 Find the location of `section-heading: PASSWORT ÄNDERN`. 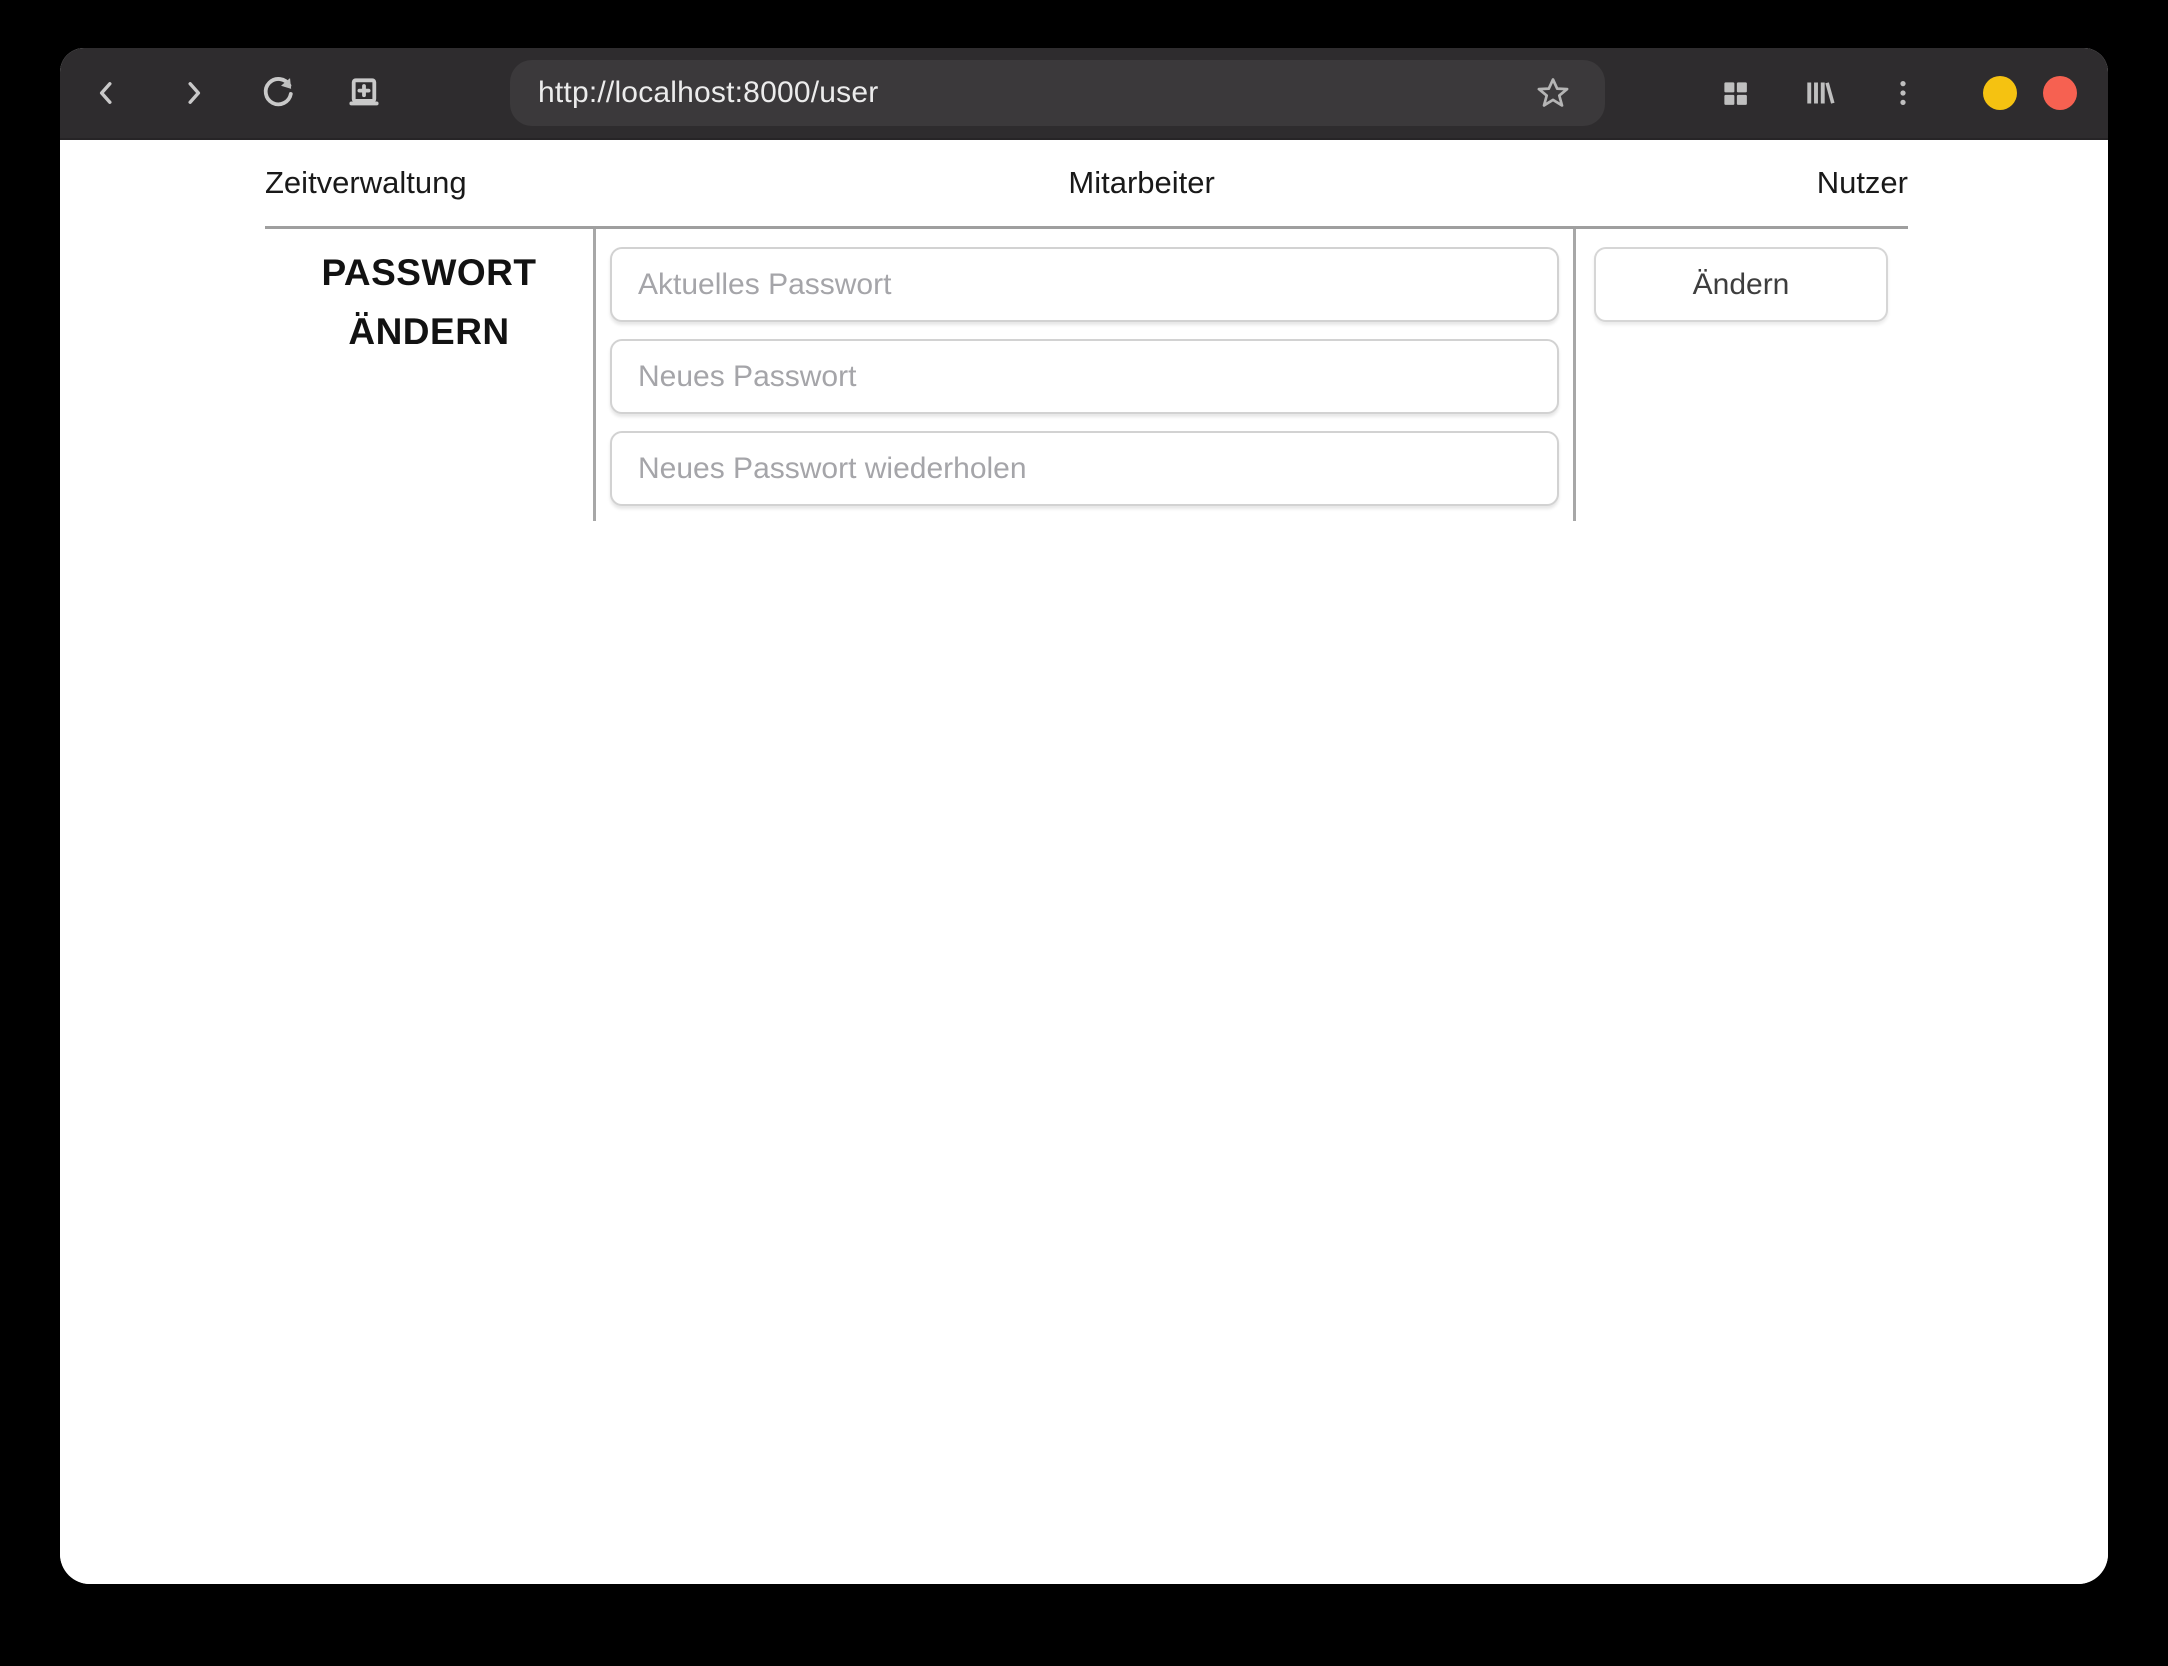

section-heading: PASSWORT ÄNDERN is located at coordinates (429, 302).